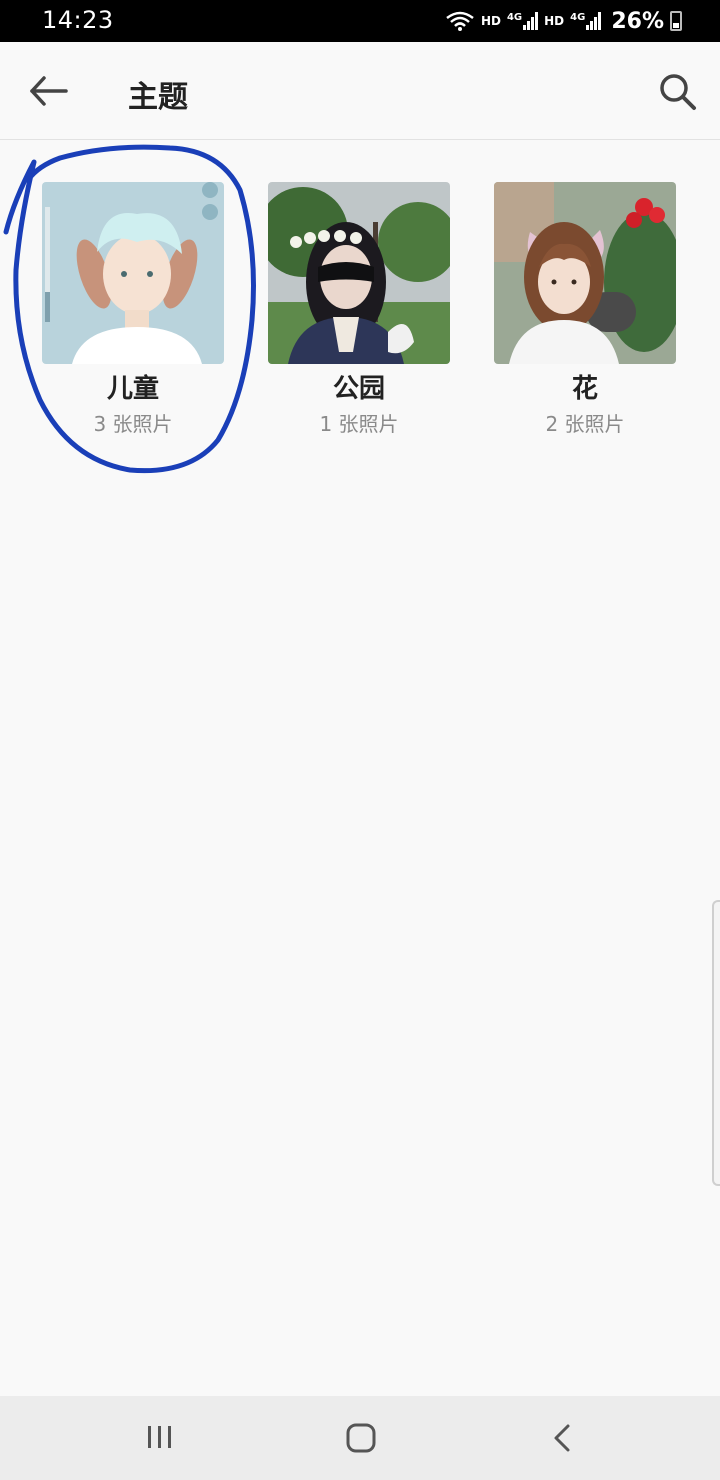 The image size is (720, 1480). Describe the element at coordinates (716, 1043) in the screenshot. I see `scroll-indicator` at that location.